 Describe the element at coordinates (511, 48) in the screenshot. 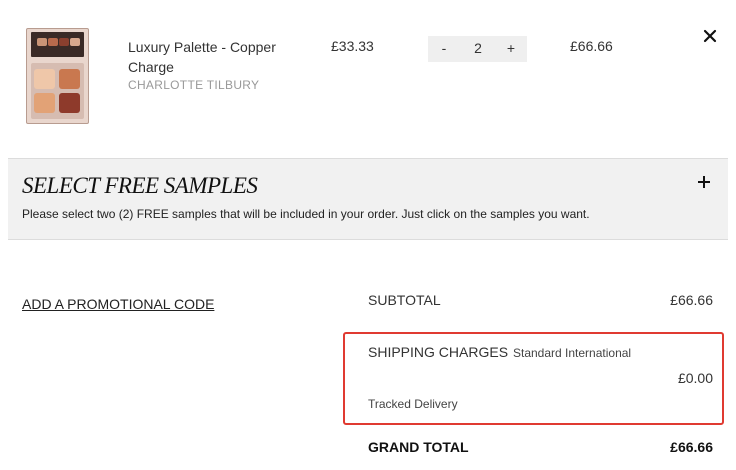

I see `increase-quantity-button: +` at that location.